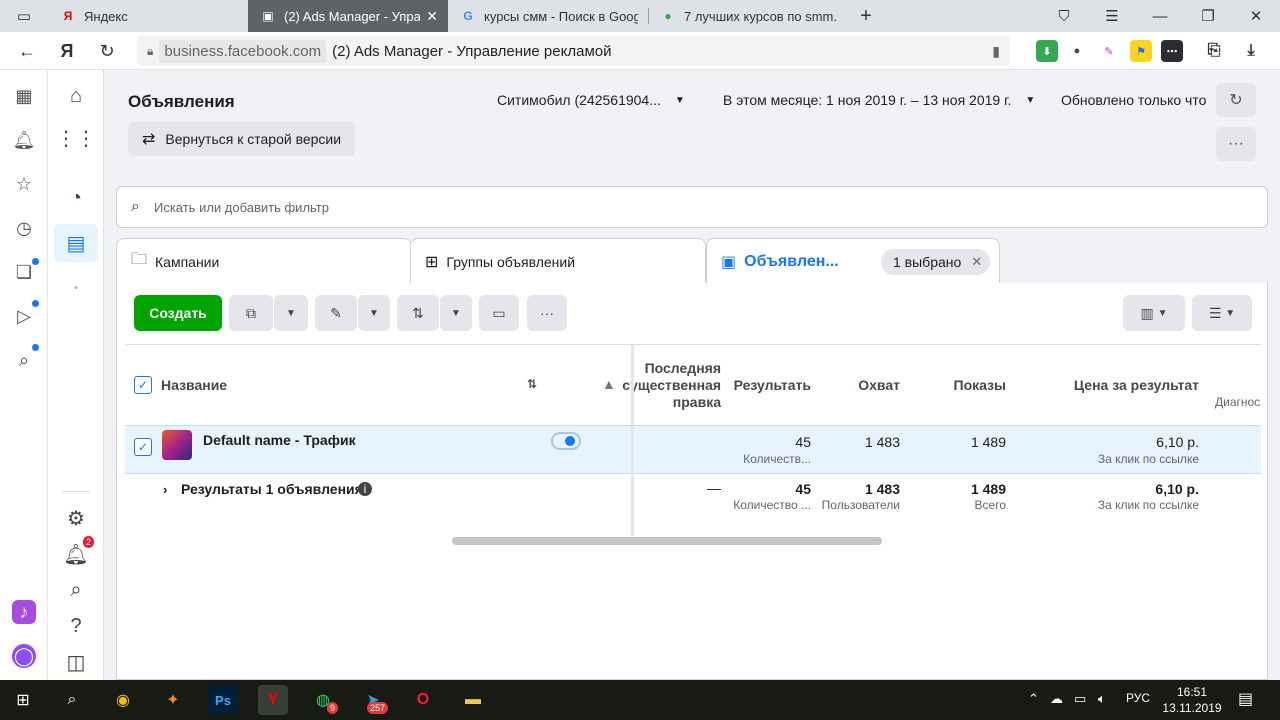 This screenshot has width=1280, height=720. I want to click on new-tab-button: +, so click(866, 16).